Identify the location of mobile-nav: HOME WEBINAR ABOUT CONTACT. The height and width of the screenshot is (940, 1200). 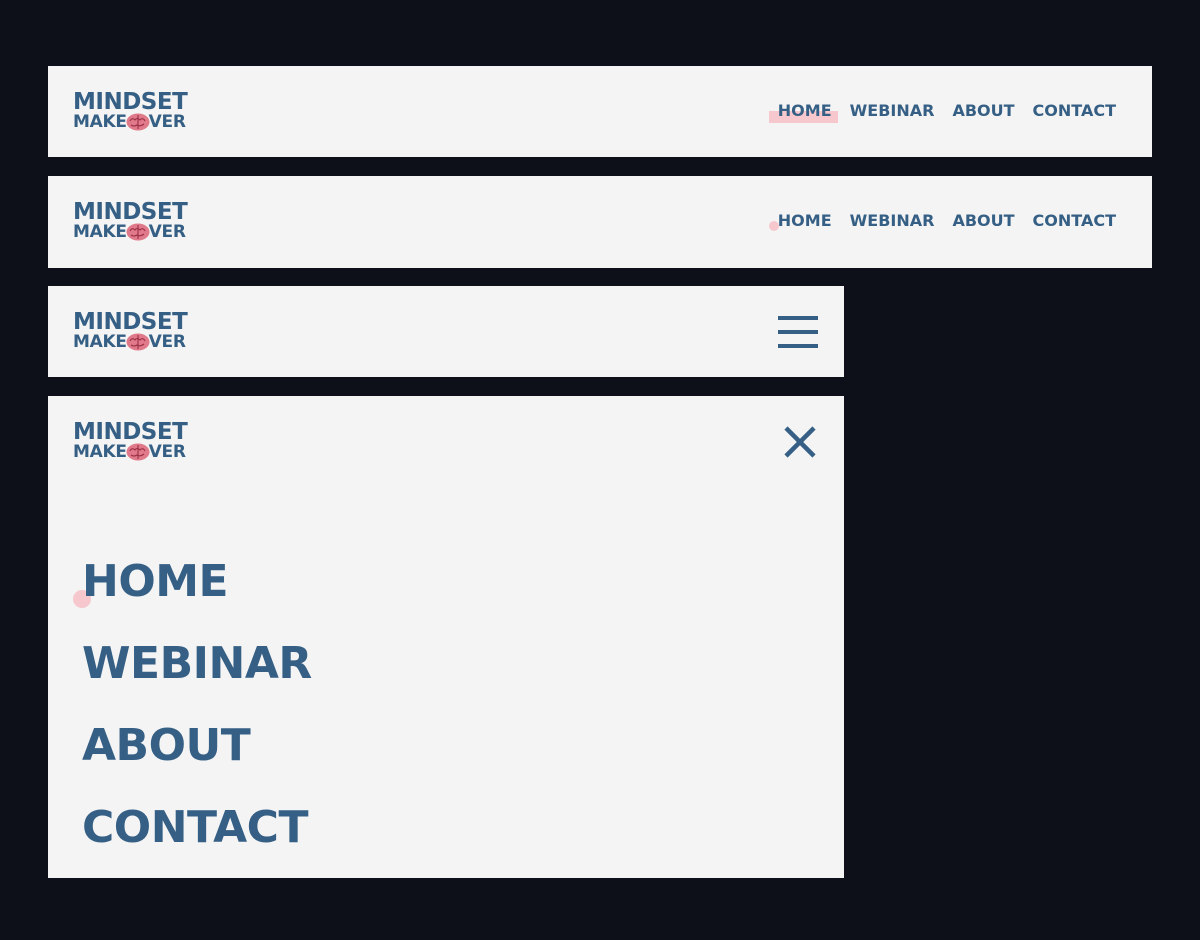
(192, 718).